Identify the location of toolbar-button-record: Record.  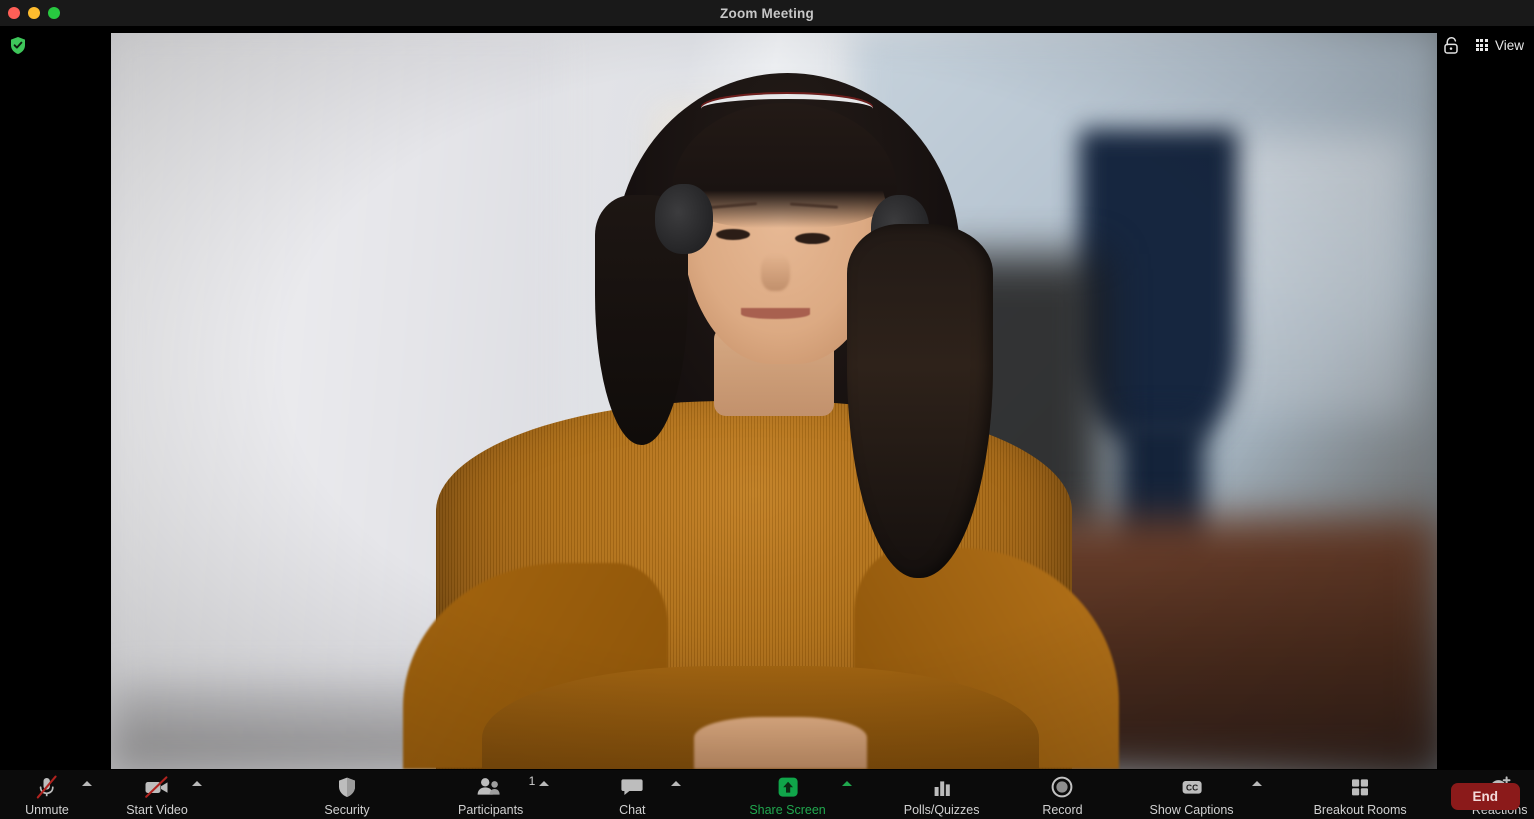
(1062, 793).